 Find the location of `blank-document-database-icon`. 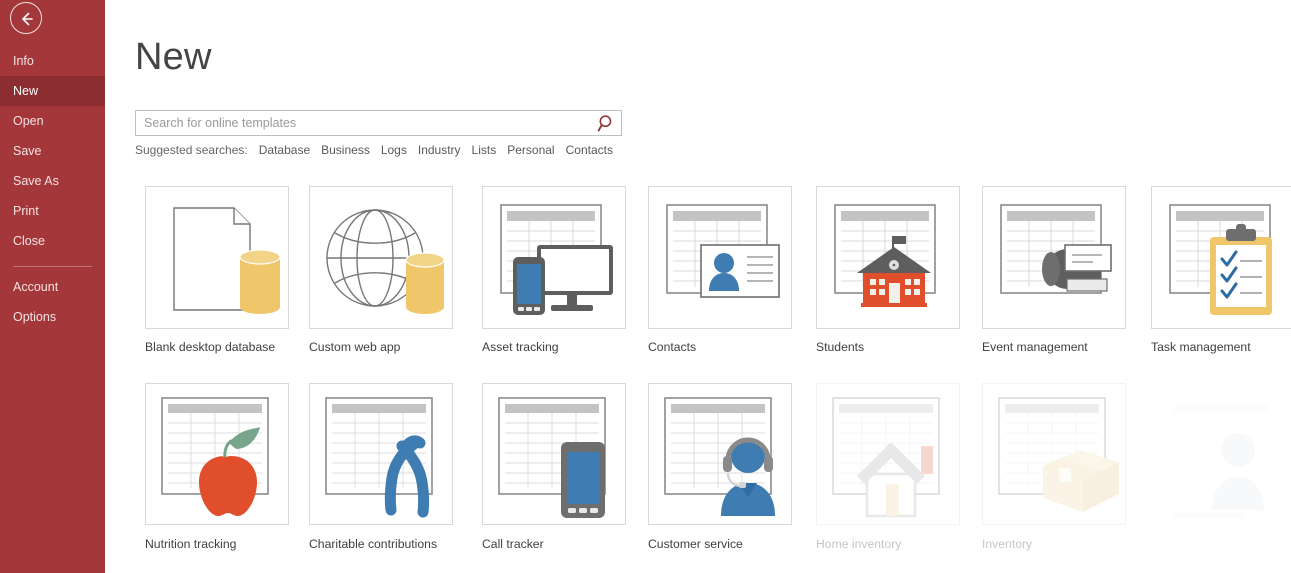

blank-document-database-icon is located at coordinates (217, 257).